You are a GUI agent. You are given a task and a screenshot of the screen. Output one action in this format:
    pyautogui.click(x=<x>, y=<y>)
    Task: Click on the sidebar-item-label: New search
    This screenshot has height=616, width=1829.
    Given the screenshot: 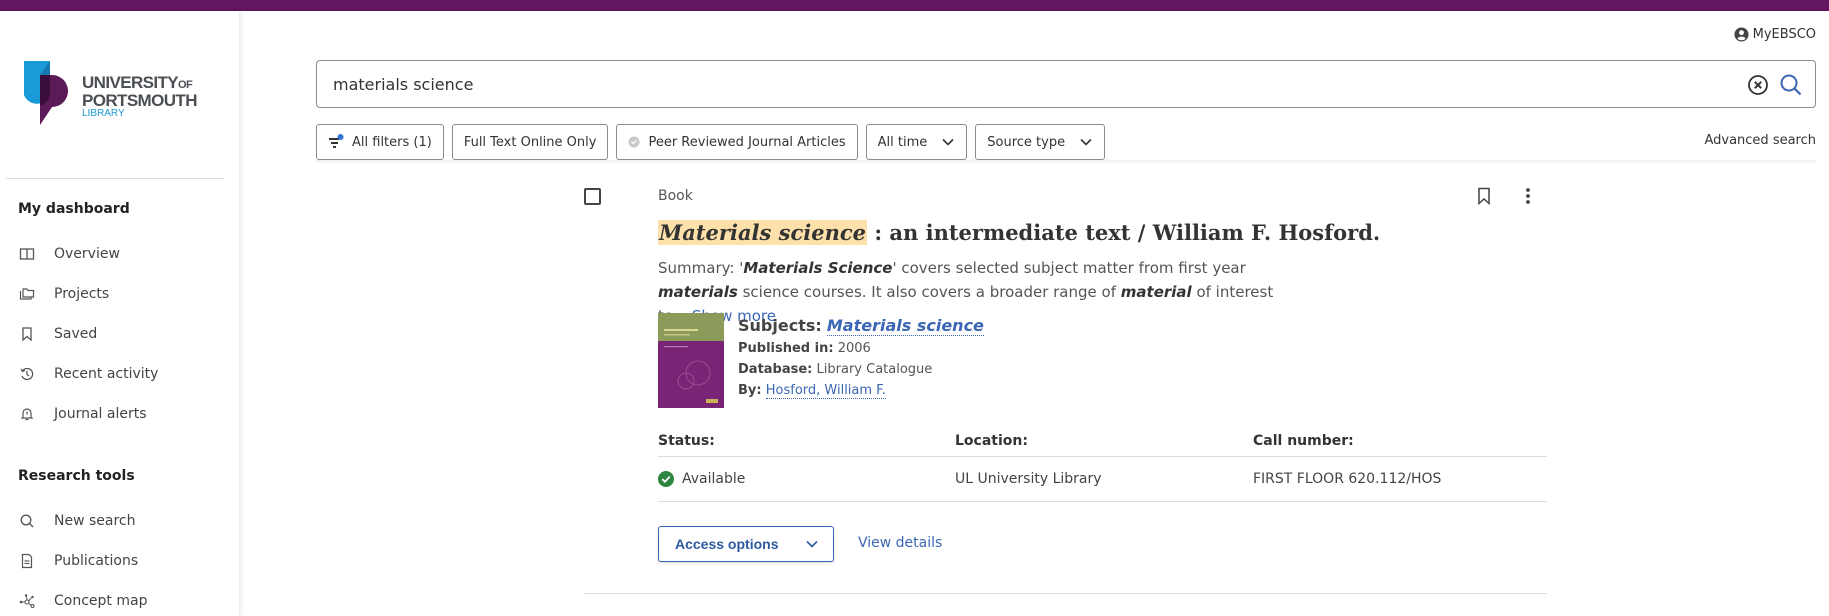 What is the action you would take?
    pyautogui.click(x=95, y=521)
    